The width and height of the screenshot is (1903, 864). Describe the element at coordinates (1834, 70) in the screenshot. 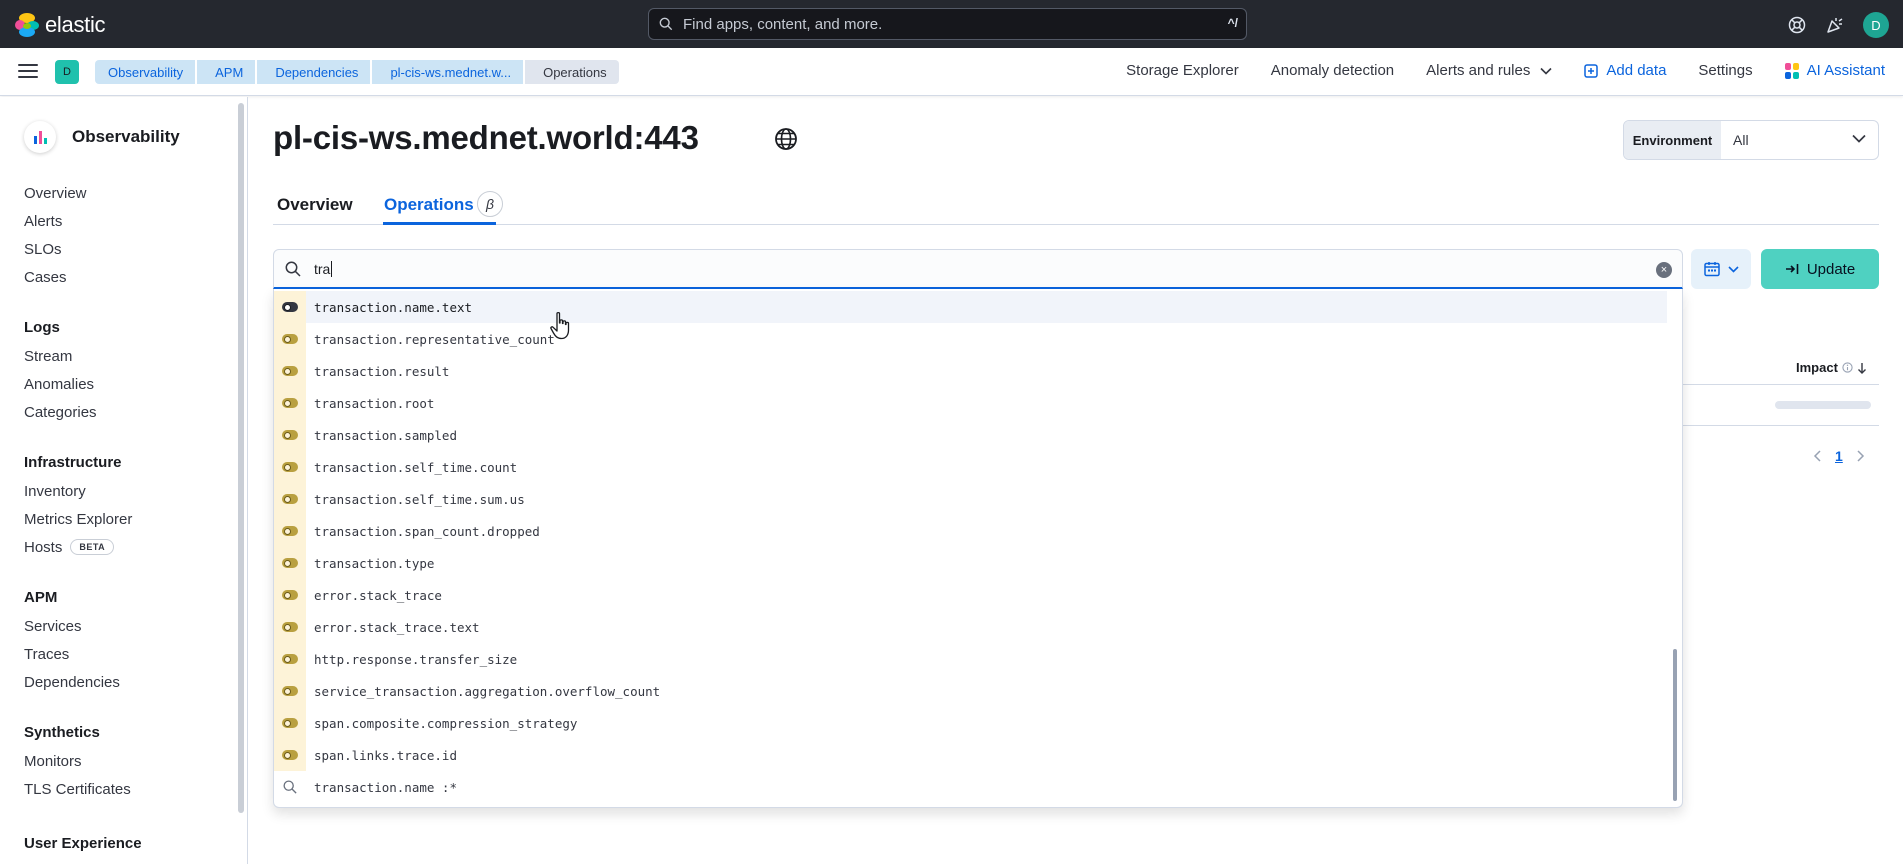

I see `ai-assistant-button: AI Assistant` at that location.